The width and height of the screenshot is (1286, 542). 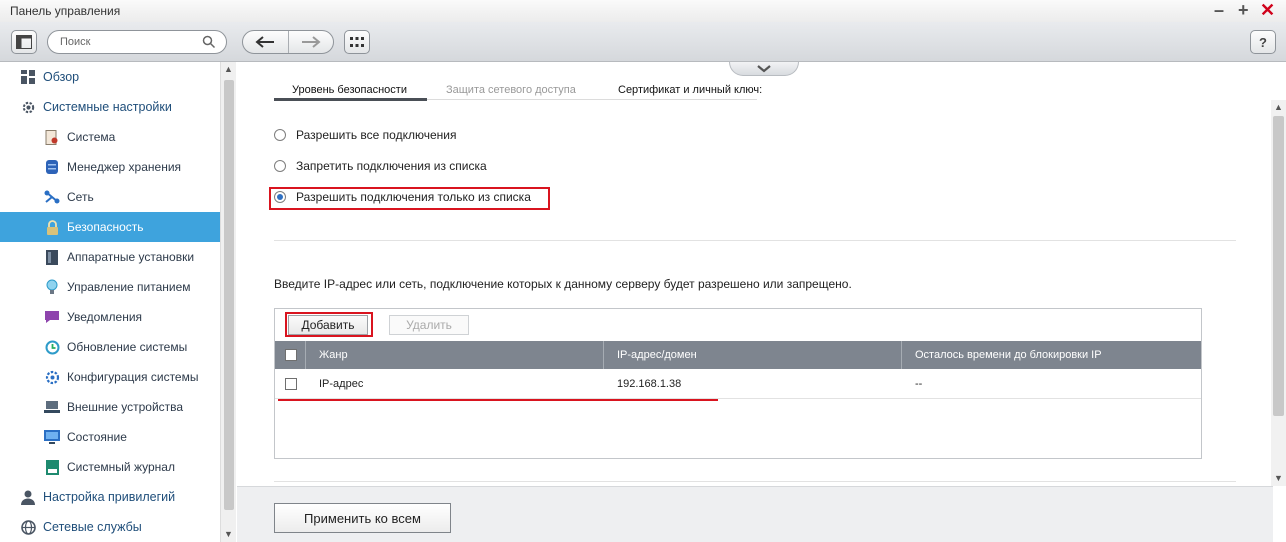 What do you see at coordinates (110, 77) in the screenshot?
I see `sidebar-item-overview: Обзор` at bounding box center [110, 77].